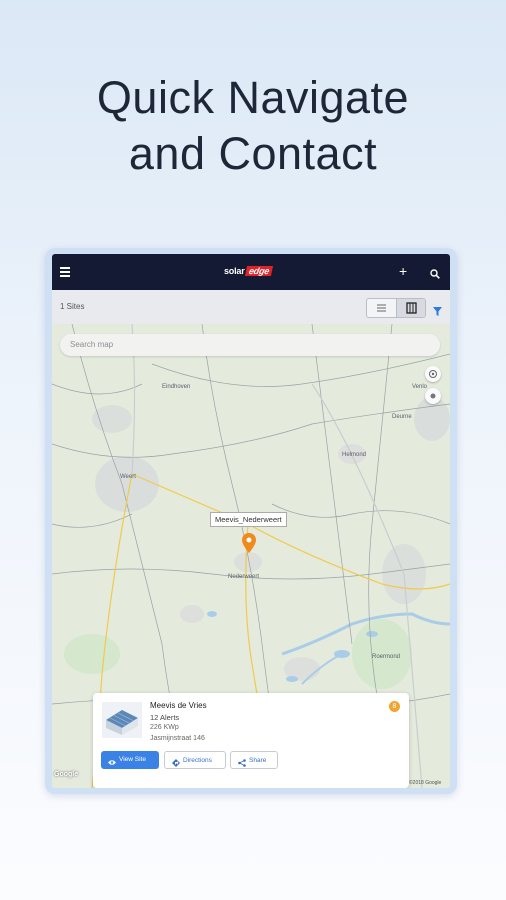 The height and width of the screenshot is (900, 506). What do you see at coordinates (354, 455) in the screenshot?
I see `map-place-label: Helmond` at bounding box center [354, 455].